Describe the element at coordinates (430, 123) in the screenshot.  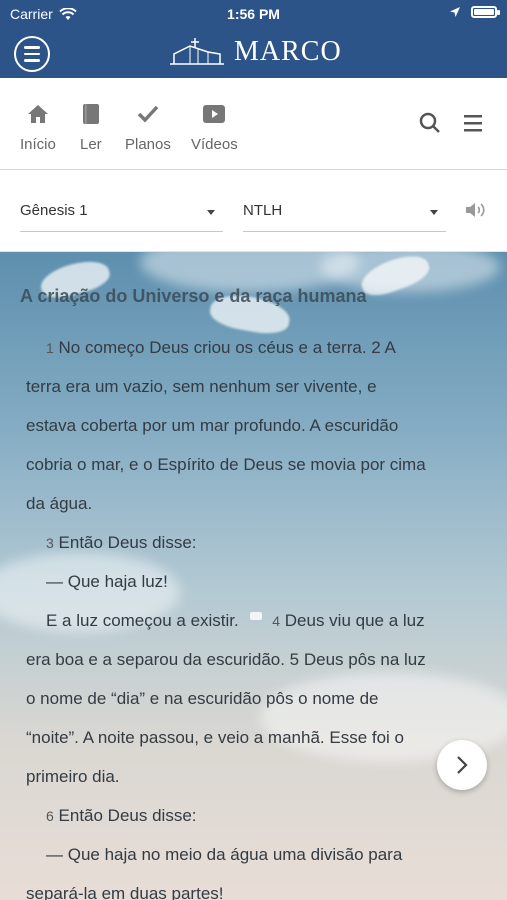
I see `search-icon` at that location.